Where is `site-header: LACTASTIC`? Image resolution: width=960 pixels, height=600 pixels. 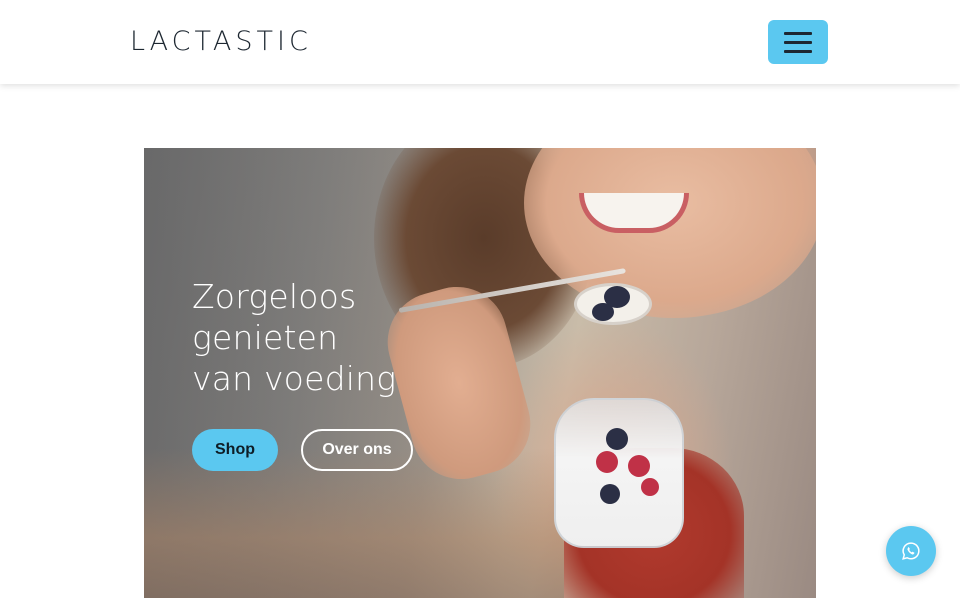 site-header: LACTASTIC is located at coordinates (480, 42).